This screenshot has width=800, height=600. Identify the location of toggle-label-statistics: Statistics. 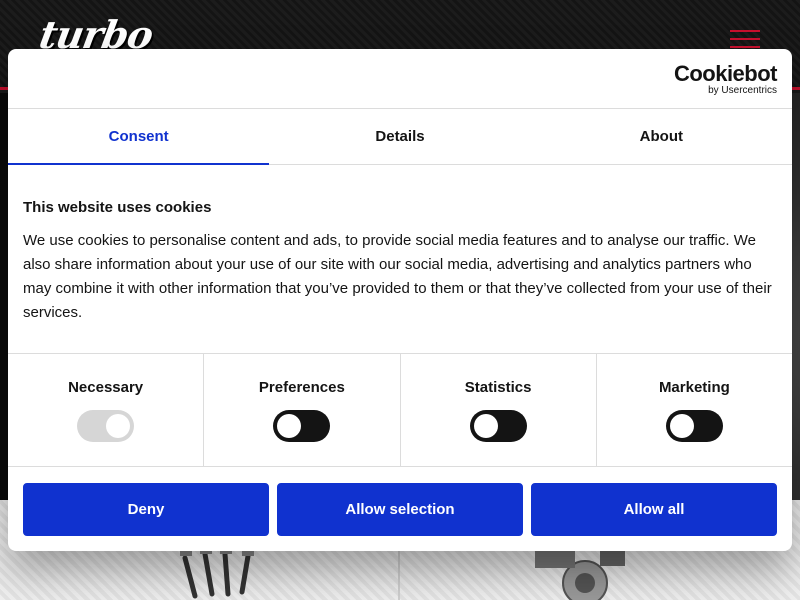
(498, 387).